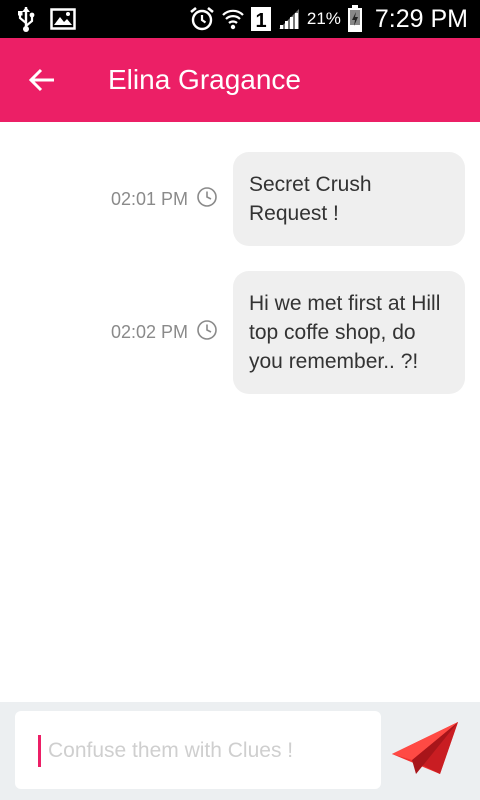 The width and height of the screenshot is (480, 800). Describe the element at coordinates (233, 19) in the screenshot. I see `wifi-icon` at that location.